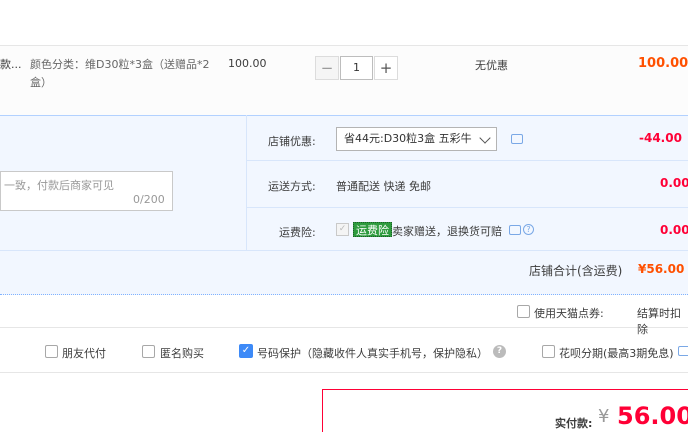  I want to click on phone-protect-label: 号码保护（隐藏收件人真实手机号，保护隐私）, so click(372, 353).